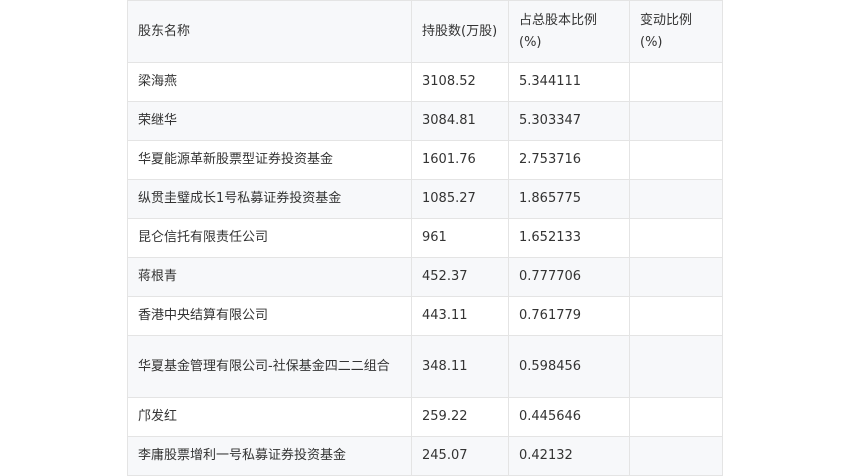 Image resolution: width=850 pixels, height=476 pixels. Describe the element at coordinates (460, 417) in the screenshot. I see `cell-shares: 259.22` at that location.